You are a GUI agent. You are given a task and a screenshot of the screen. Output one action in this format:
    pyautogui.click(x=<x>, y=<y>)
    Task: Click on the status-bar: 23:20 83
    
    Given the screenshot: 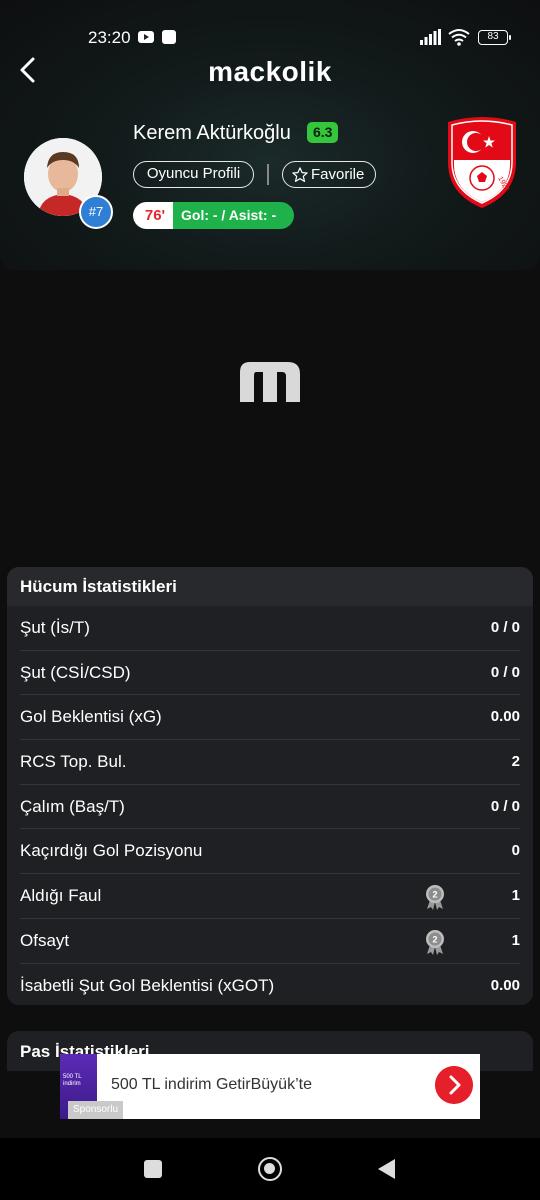 What is the action you would take?
    pyautogui.click(x=270, y=35)
    